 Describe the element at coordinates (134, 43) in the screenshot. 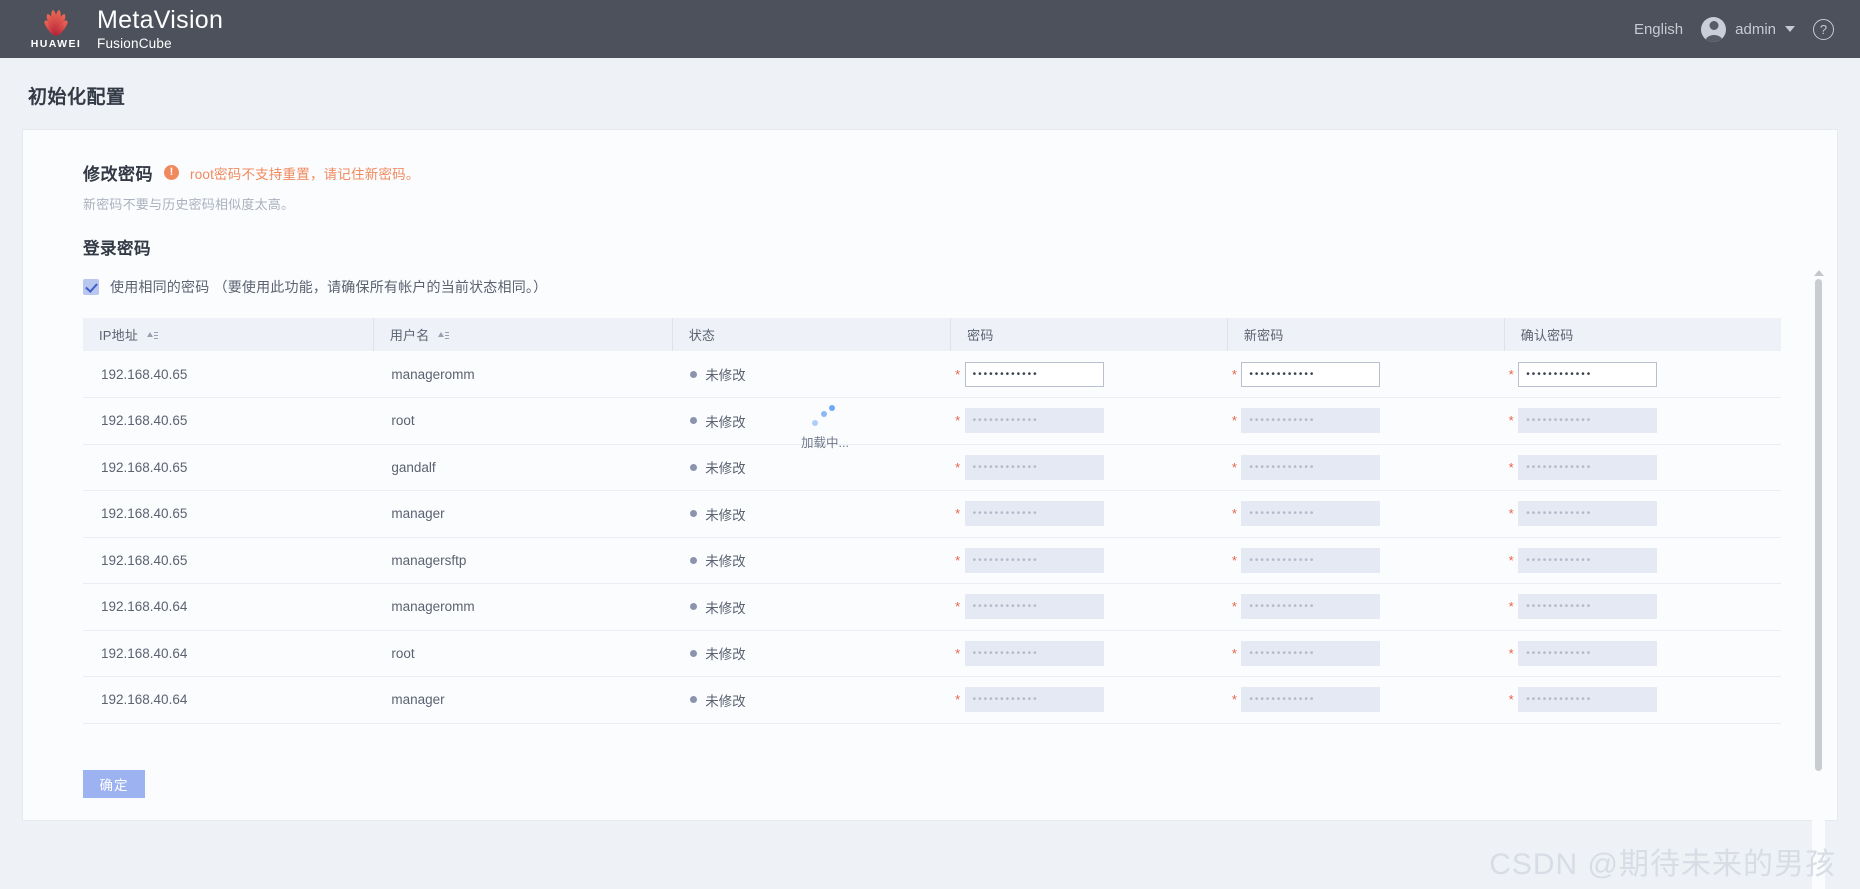

I see `product-subname: FusionCube` at that location.